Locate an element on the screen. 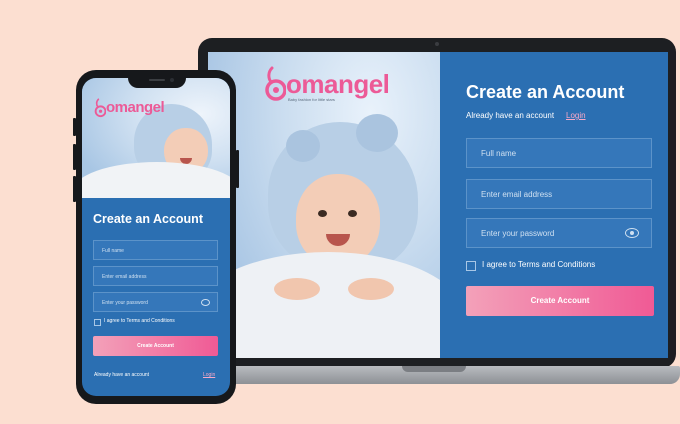 Image resolution: width=680 pixels, height=424 pixels. phone-fullname-placeholder: Full name is located at coordinates (113, 251).